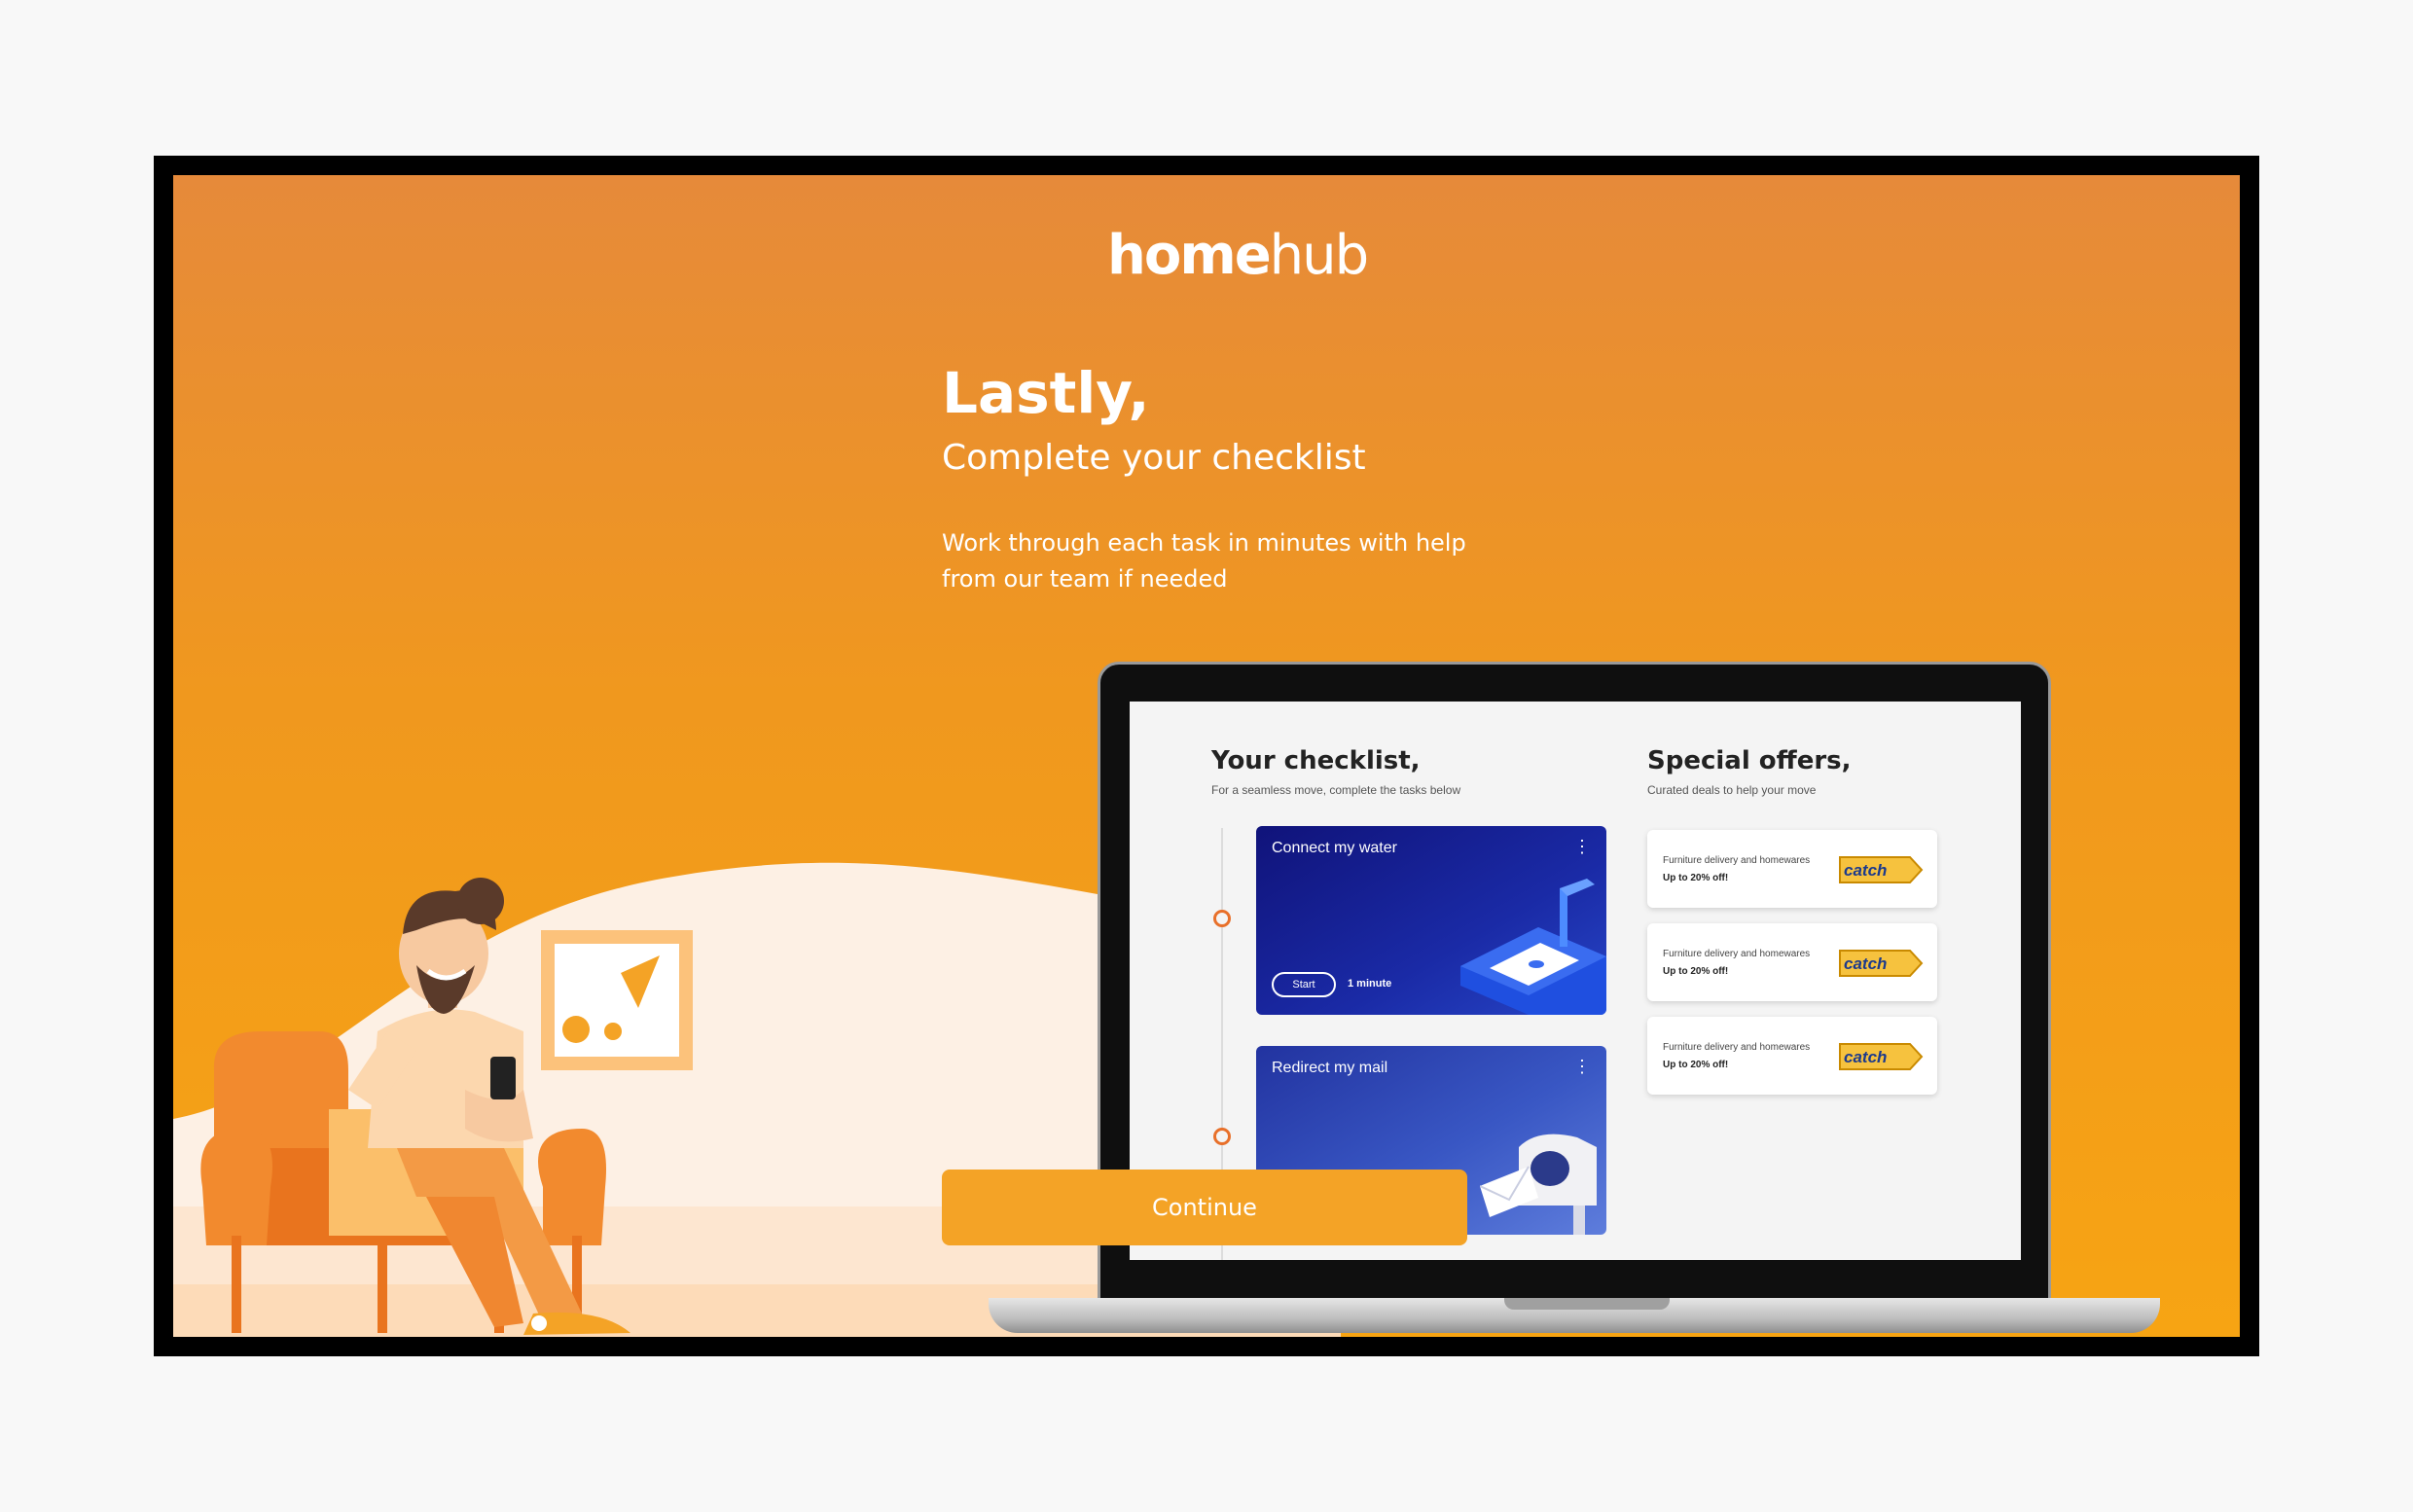  What do you see at coordinates (1370, 984) in the screenshot?
I see `task-duration: 1 minute` at bounding box center [1370, 984].